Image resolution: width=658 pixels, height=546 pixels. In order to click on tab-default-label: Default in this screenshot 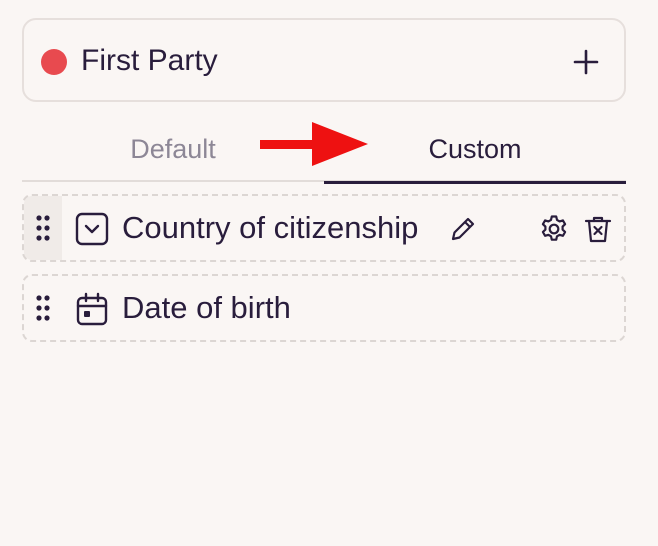, I will do `click(173, 149)`.